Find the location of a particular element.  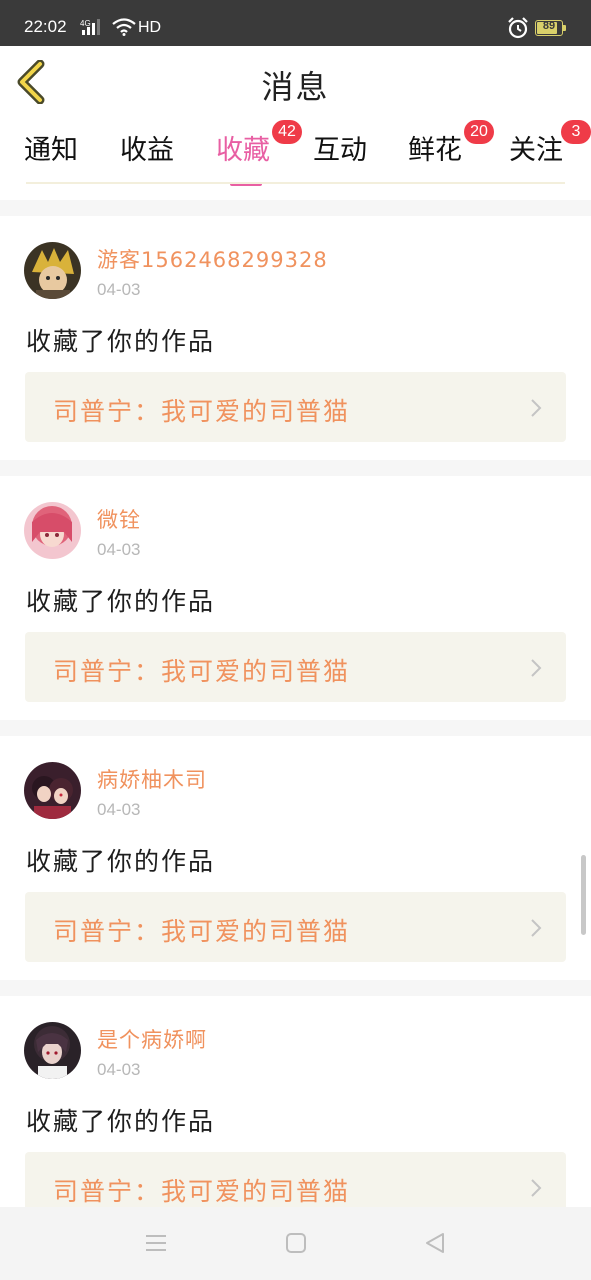

follows-badge: 3 is located at coordinates (576, 132).